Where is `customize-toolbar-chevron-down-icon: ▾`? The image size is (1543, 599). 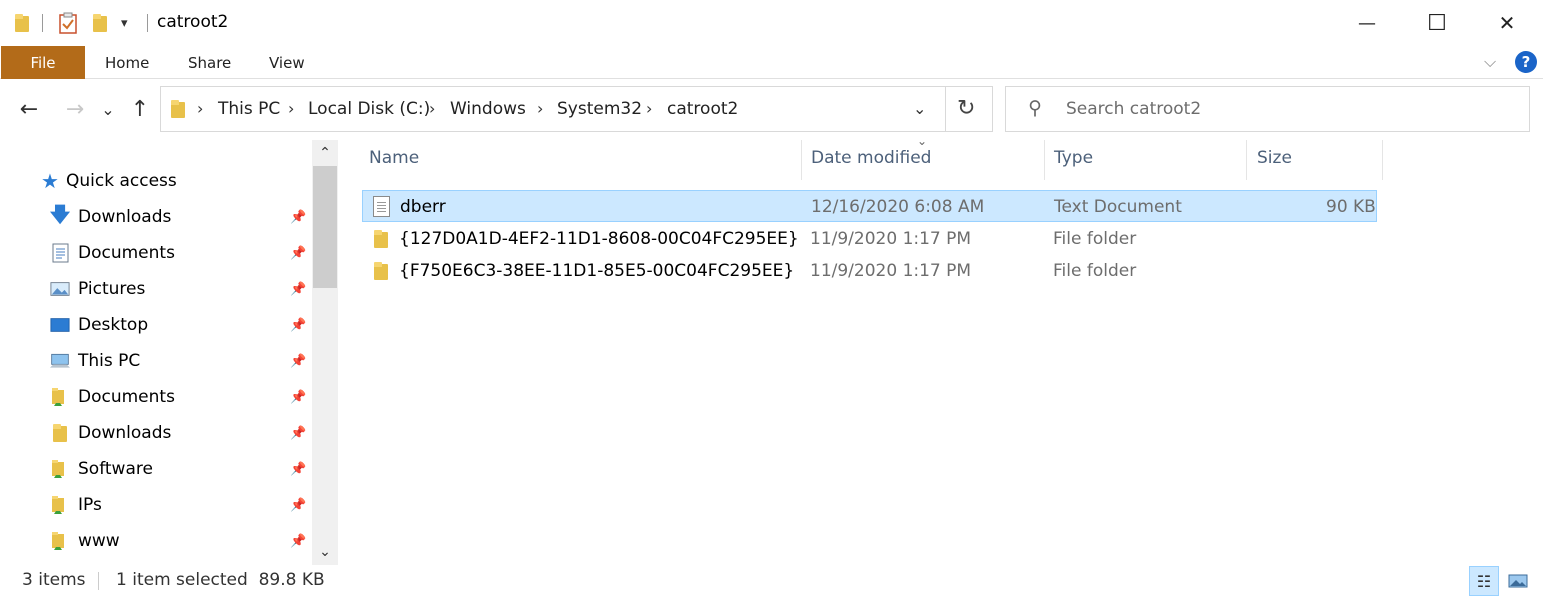 customize-toolbar-chevron-down-icon: ▾ is located at coordinates (124, 23).